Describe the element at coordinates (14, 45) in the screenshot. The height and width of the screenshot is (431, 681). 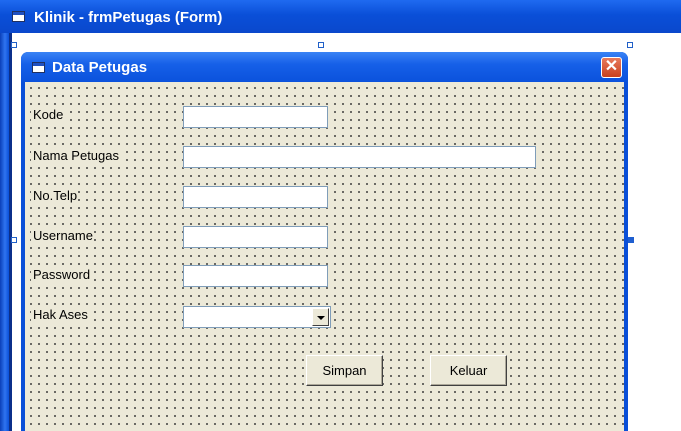
I see `resize-handle-top-left` at that location.